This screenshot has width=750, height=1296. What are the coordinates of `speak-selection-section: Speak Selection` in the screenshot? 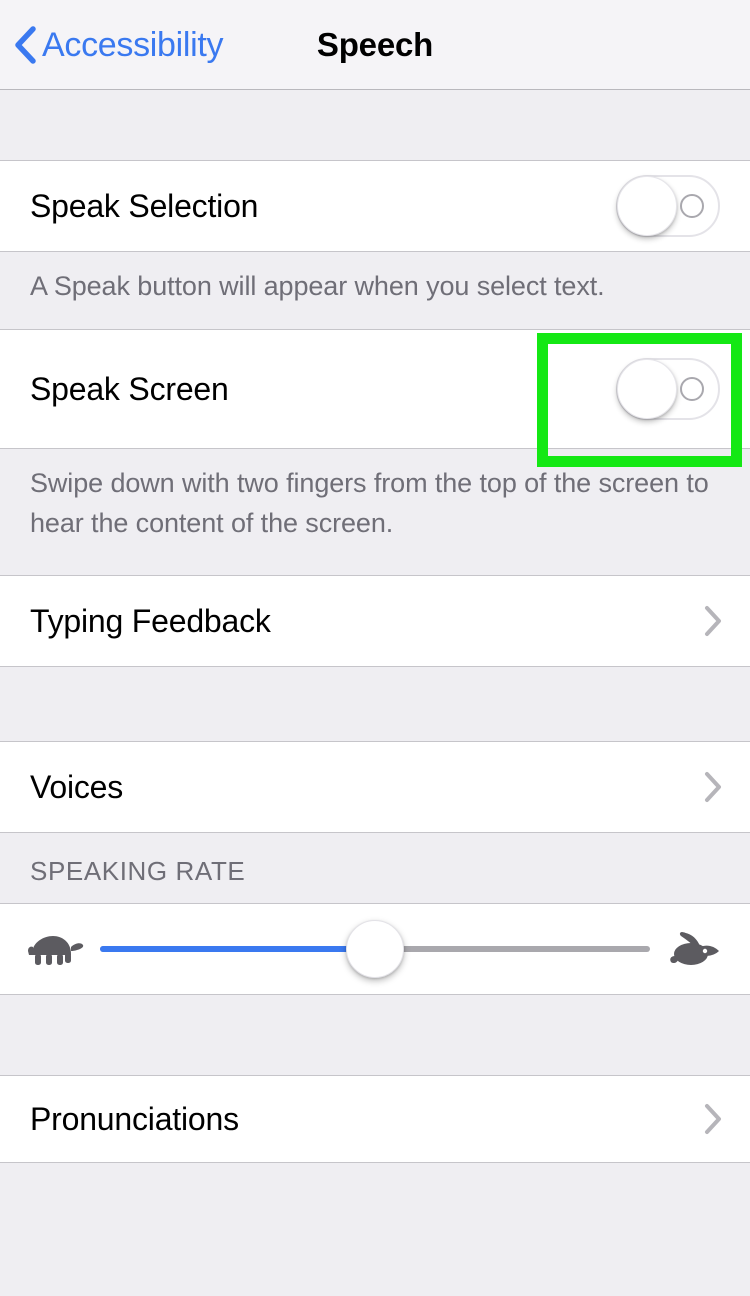 It's located at (375, 206).